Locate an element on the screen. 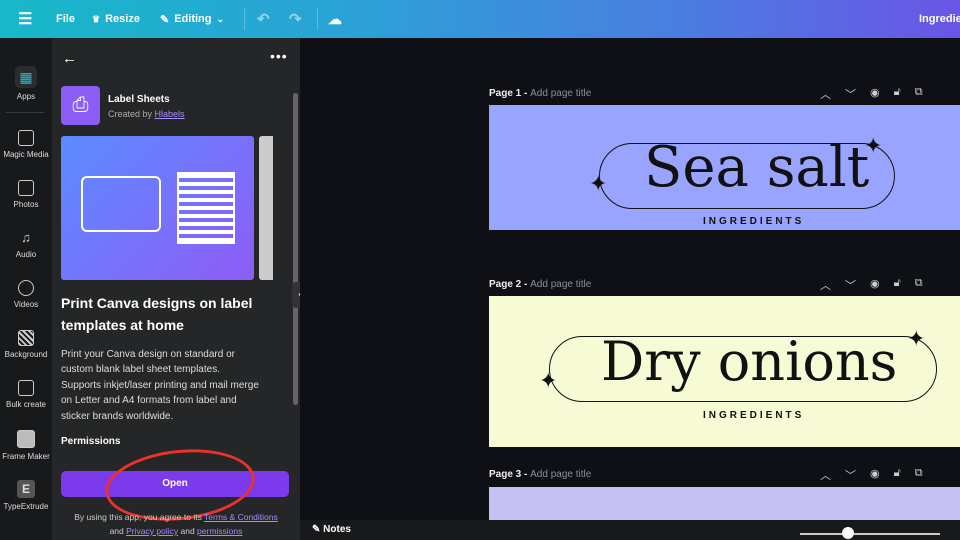 The image size is (960, 540). undo-icon: ↶ is located at coordinates (263, 19).